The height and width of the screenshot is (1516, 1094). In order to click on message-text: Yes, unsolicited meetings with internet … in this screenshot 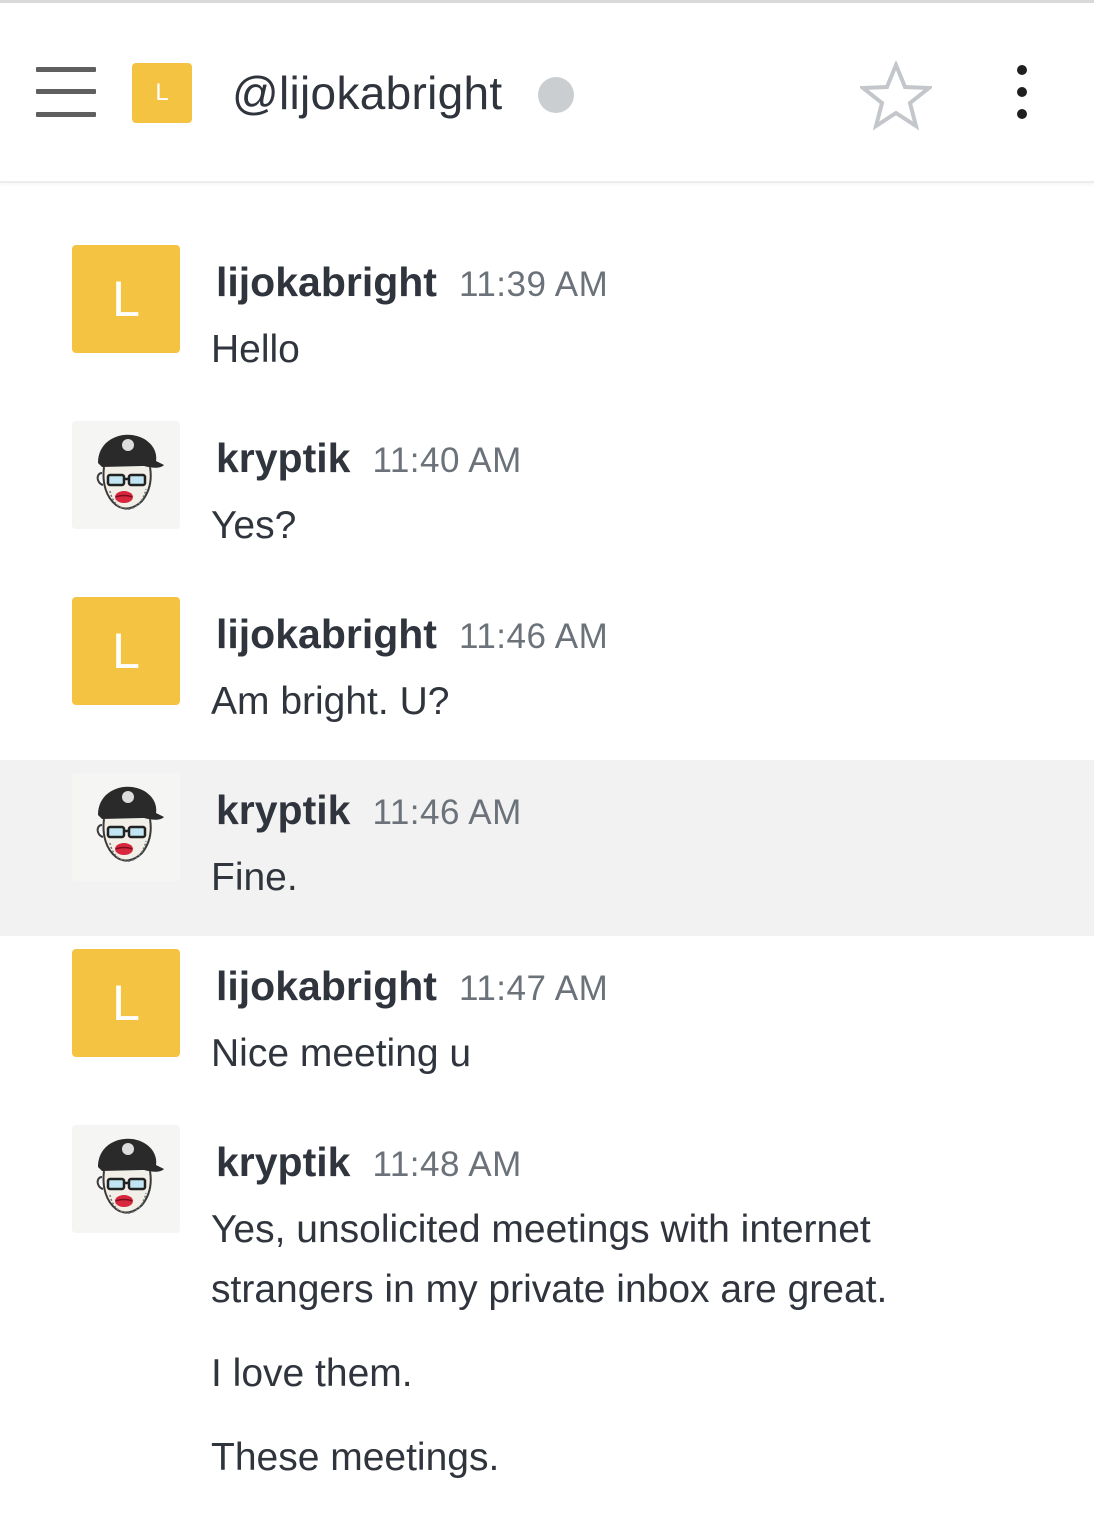, I will do `click(549, 1259)`.